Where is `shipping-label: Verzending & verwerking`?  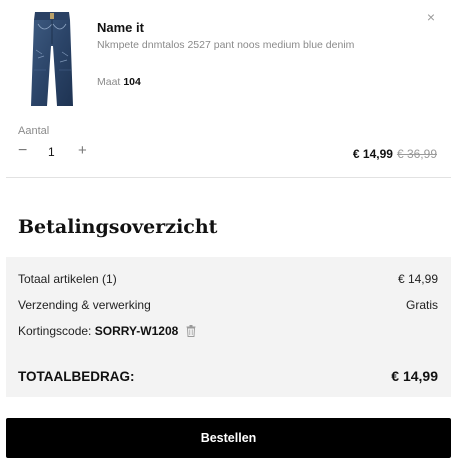 shipping-label: Verzending & verwerking is located at coordinates (84, 305).